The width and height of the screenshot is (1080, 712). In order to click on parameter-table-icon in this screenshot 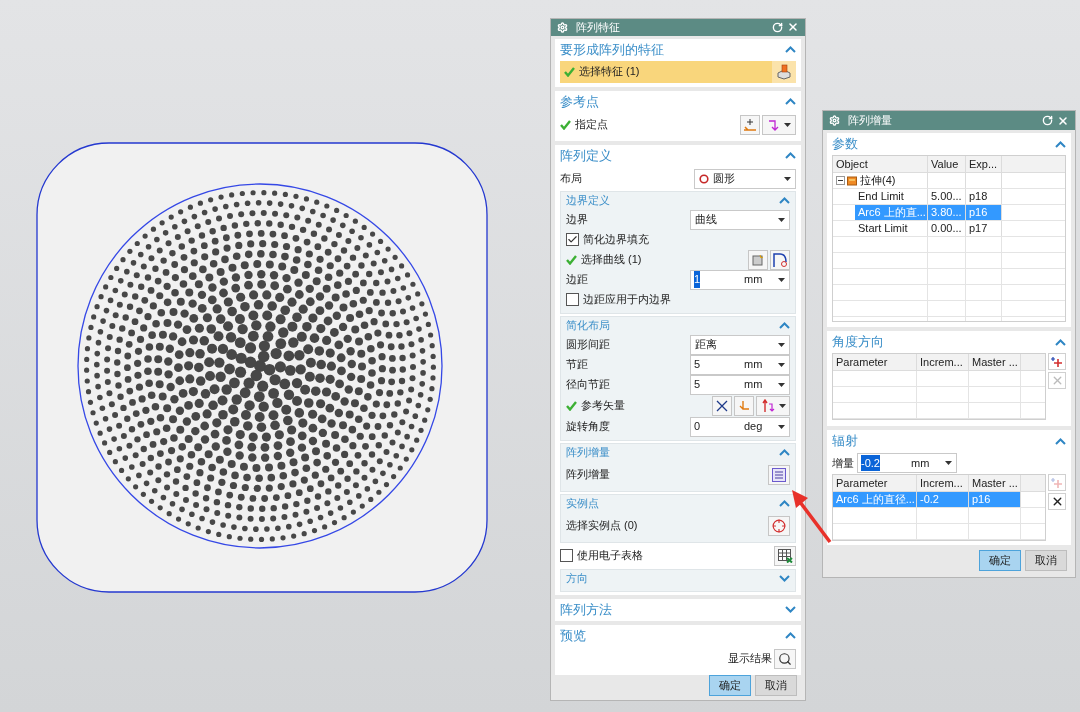, I will do `click(779, 474)`.